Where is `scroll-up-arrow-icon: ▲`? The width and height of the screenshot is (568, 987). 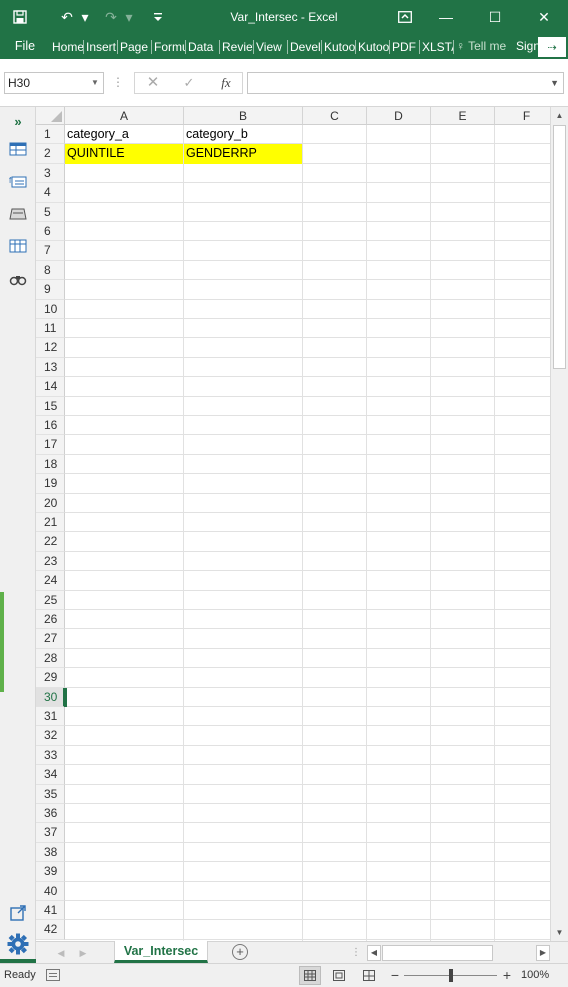
scroll-up-arrow-icon: ▲ is located at coordinates (559, 115).